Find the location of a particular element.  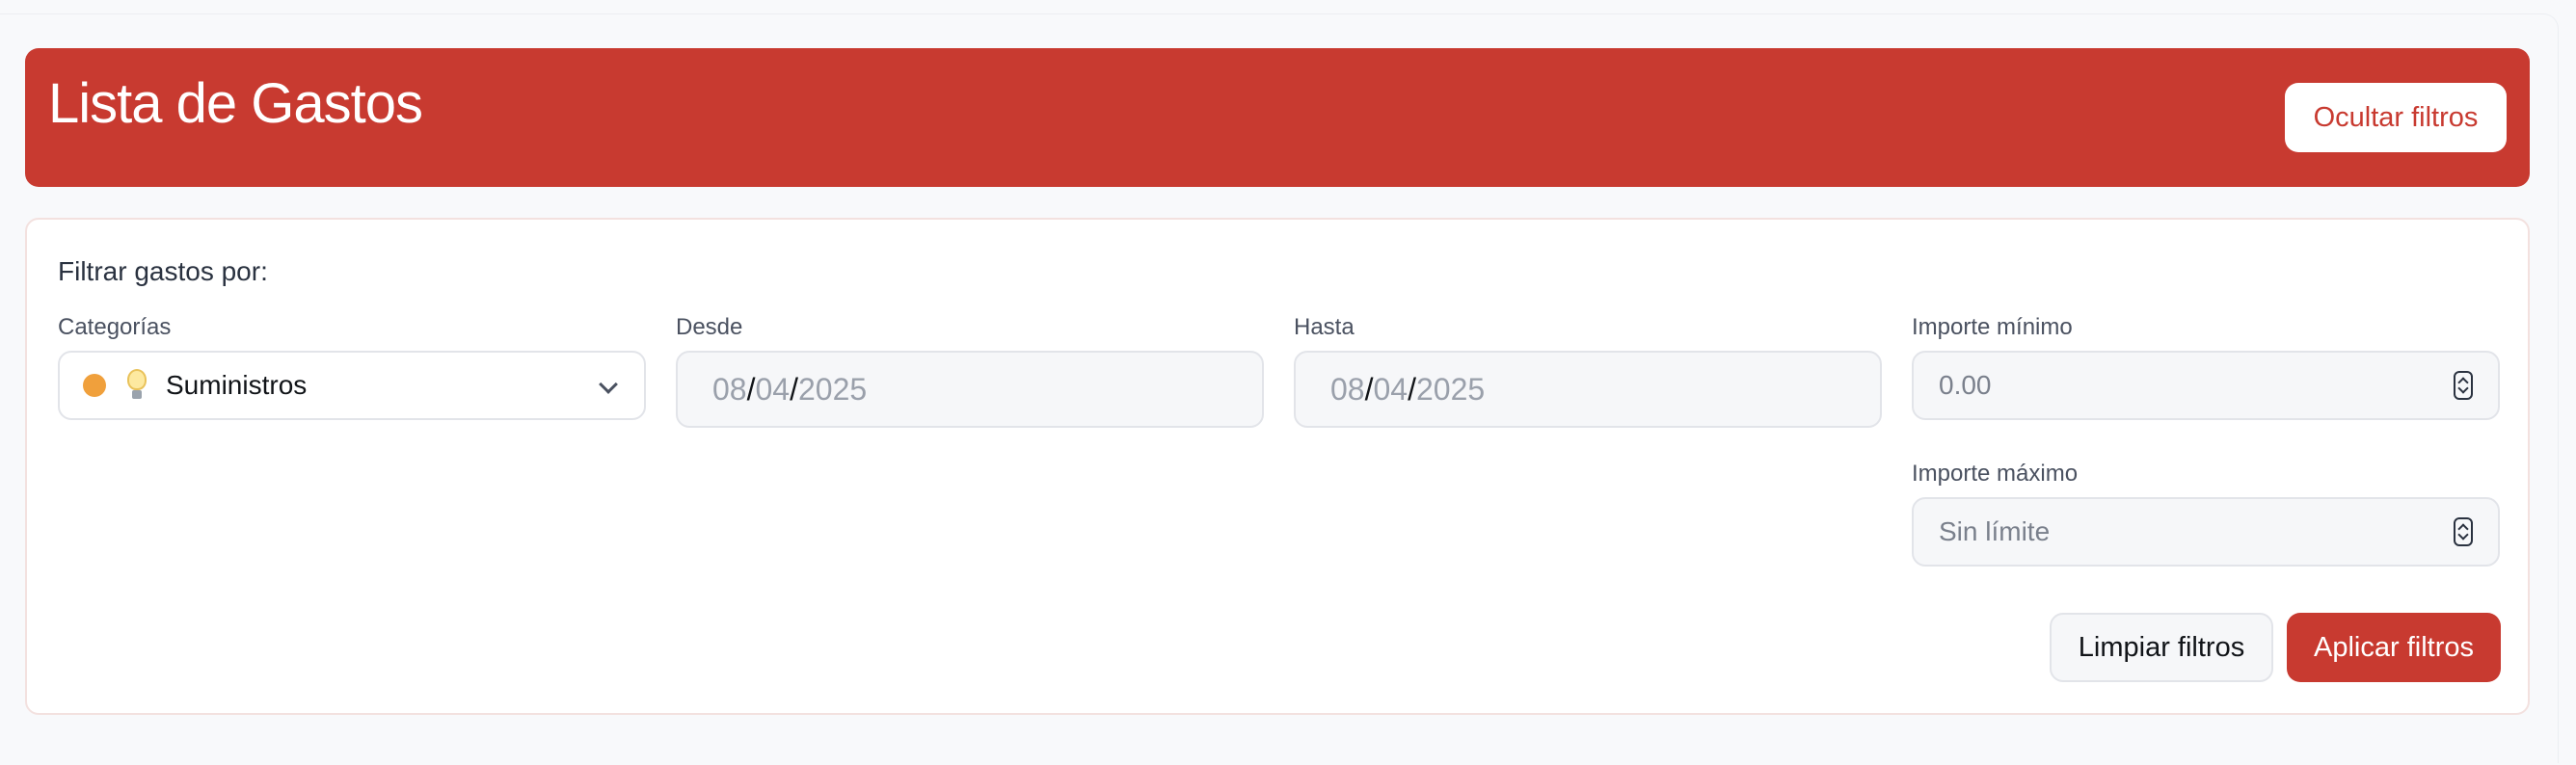

from-date-month: 04 is located at coordinates (773, 390).